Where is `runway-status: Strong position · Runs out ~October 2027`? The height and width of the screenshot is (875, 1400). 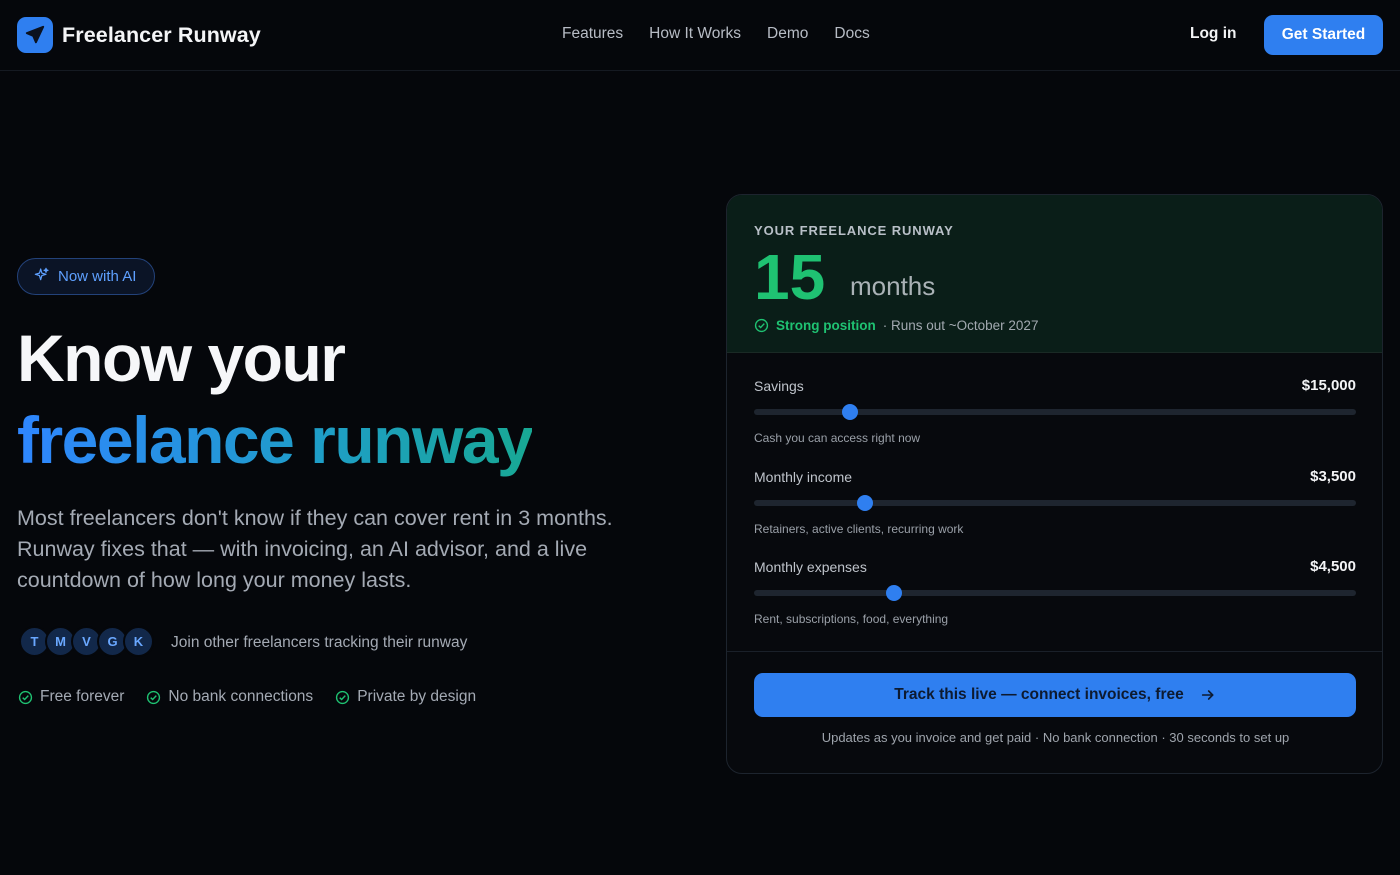
runway-status: Strong position · Runs out ~October 2027 is located at coordinates (896, 325).